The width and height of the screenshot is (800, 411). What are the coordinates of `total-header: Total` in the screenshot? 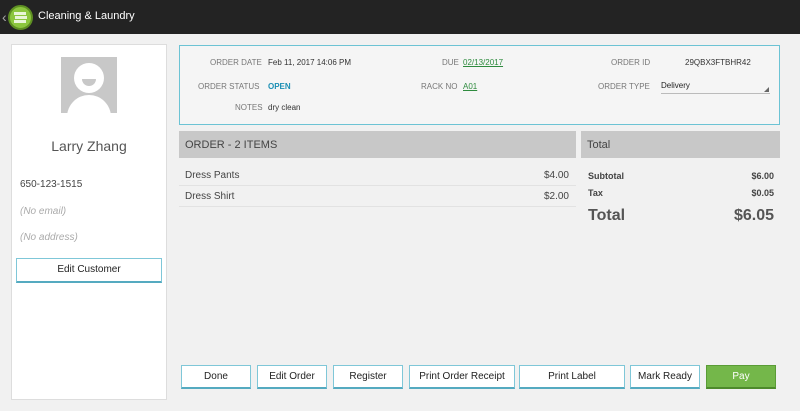 It's located at (680, 144).